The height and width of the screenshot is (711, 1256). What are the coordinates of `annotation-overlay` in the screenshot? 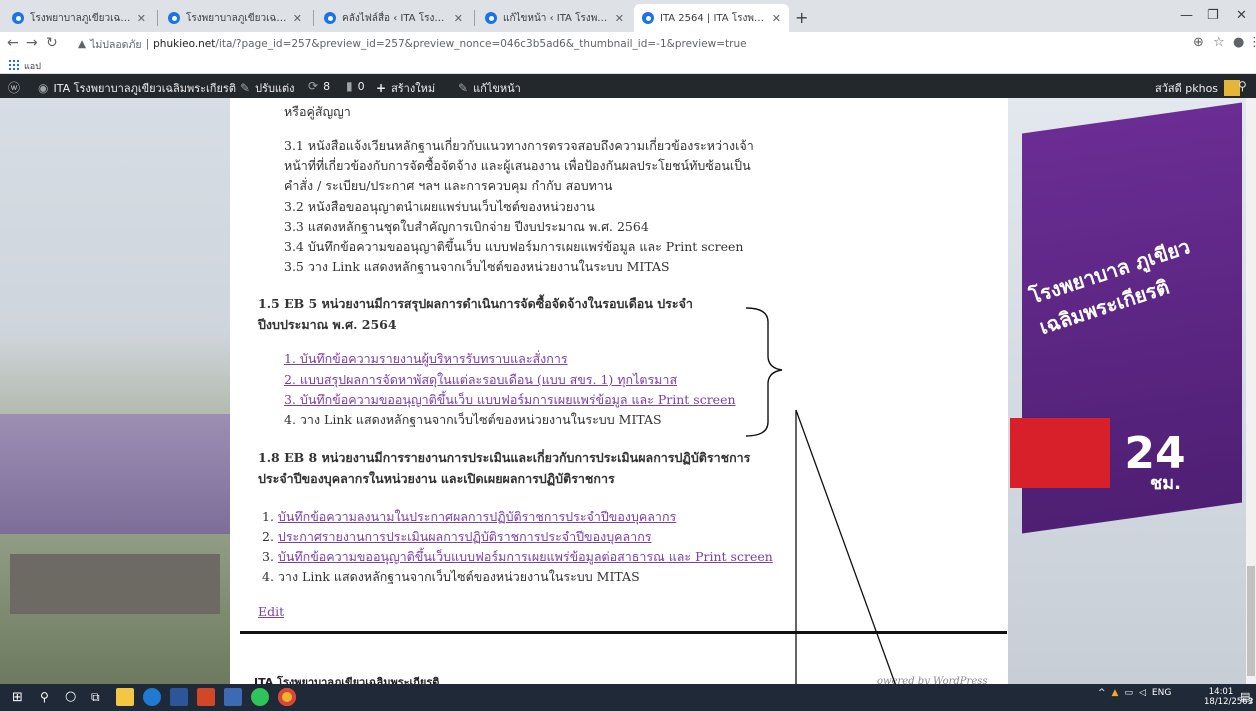 It's located at (825, 509).